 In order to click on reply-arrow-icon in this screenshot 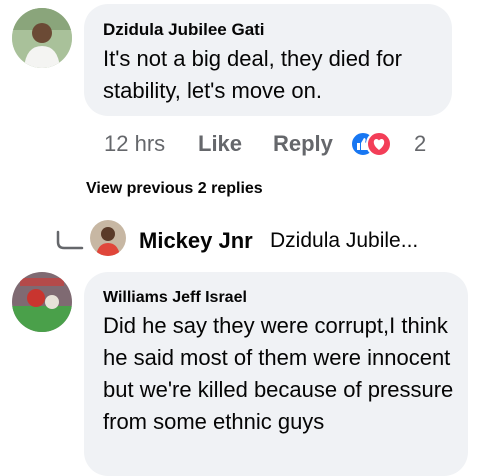, I will do `click(70, 240)`.